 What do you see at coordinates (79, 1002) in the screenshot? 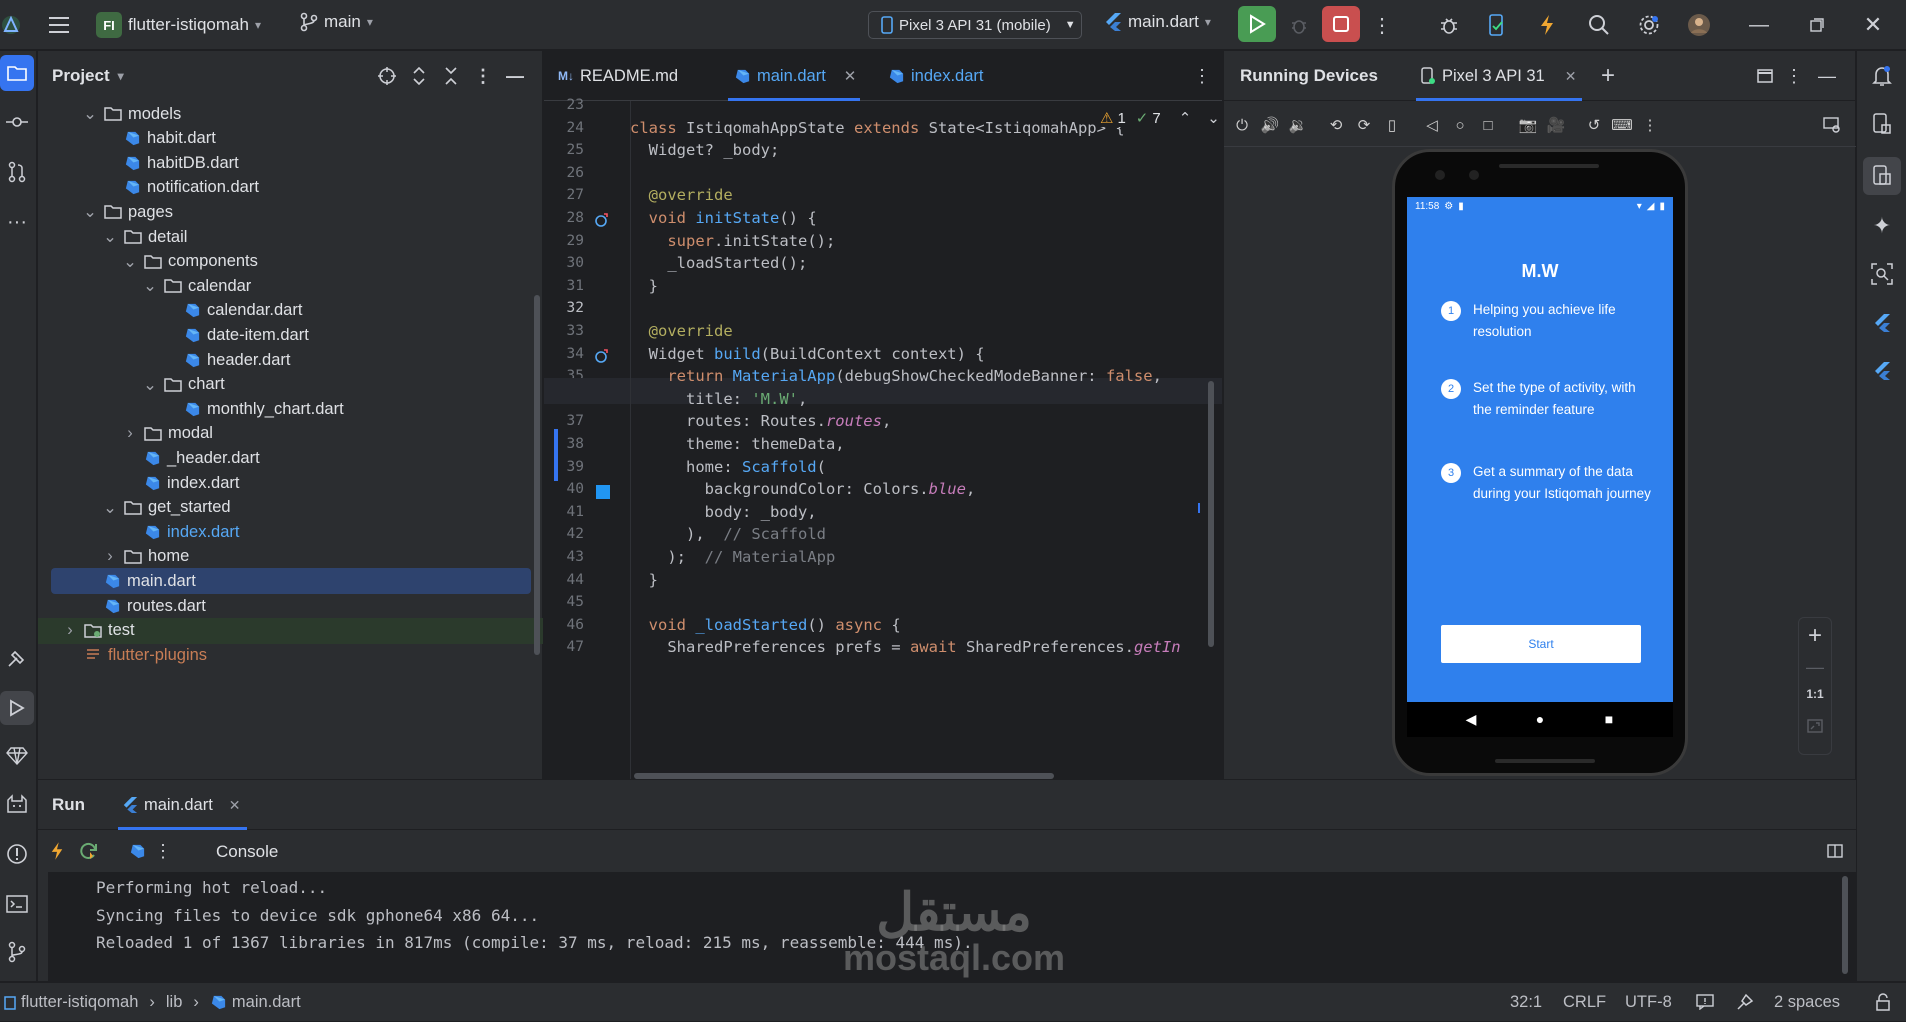
I see `breadcrumb-project: flutter-istiqomah` at bounding box center [79, 1002].